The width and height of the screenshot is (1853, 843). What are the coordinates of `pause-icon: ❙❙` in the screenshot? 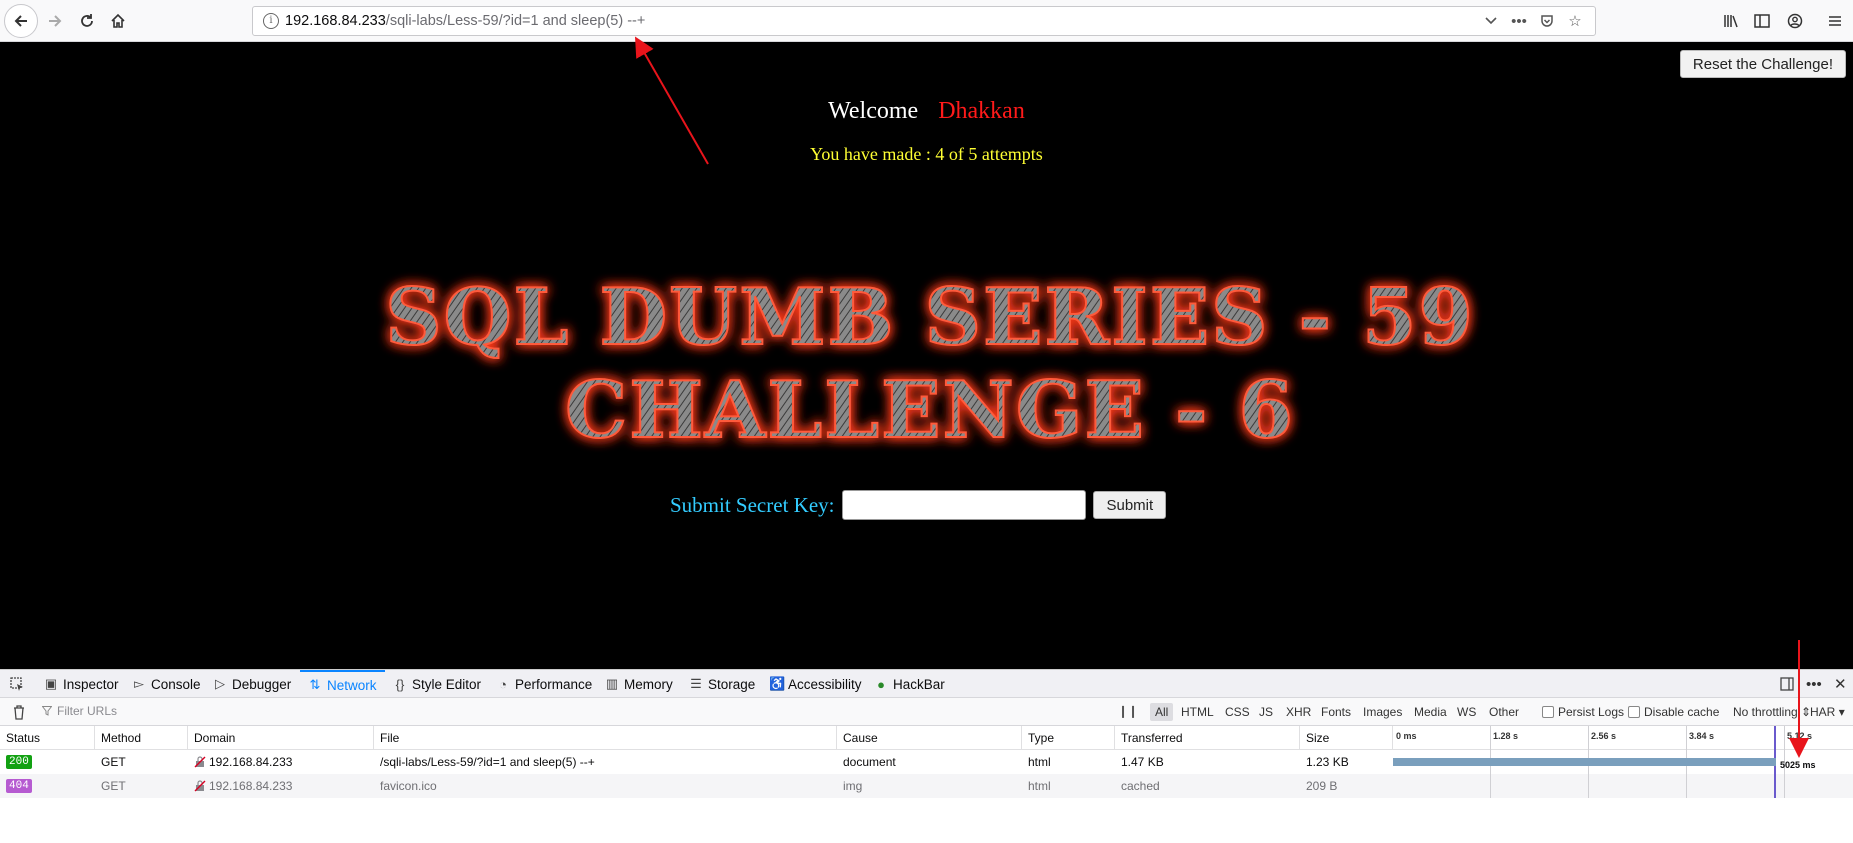 It's located at (1128, 711).